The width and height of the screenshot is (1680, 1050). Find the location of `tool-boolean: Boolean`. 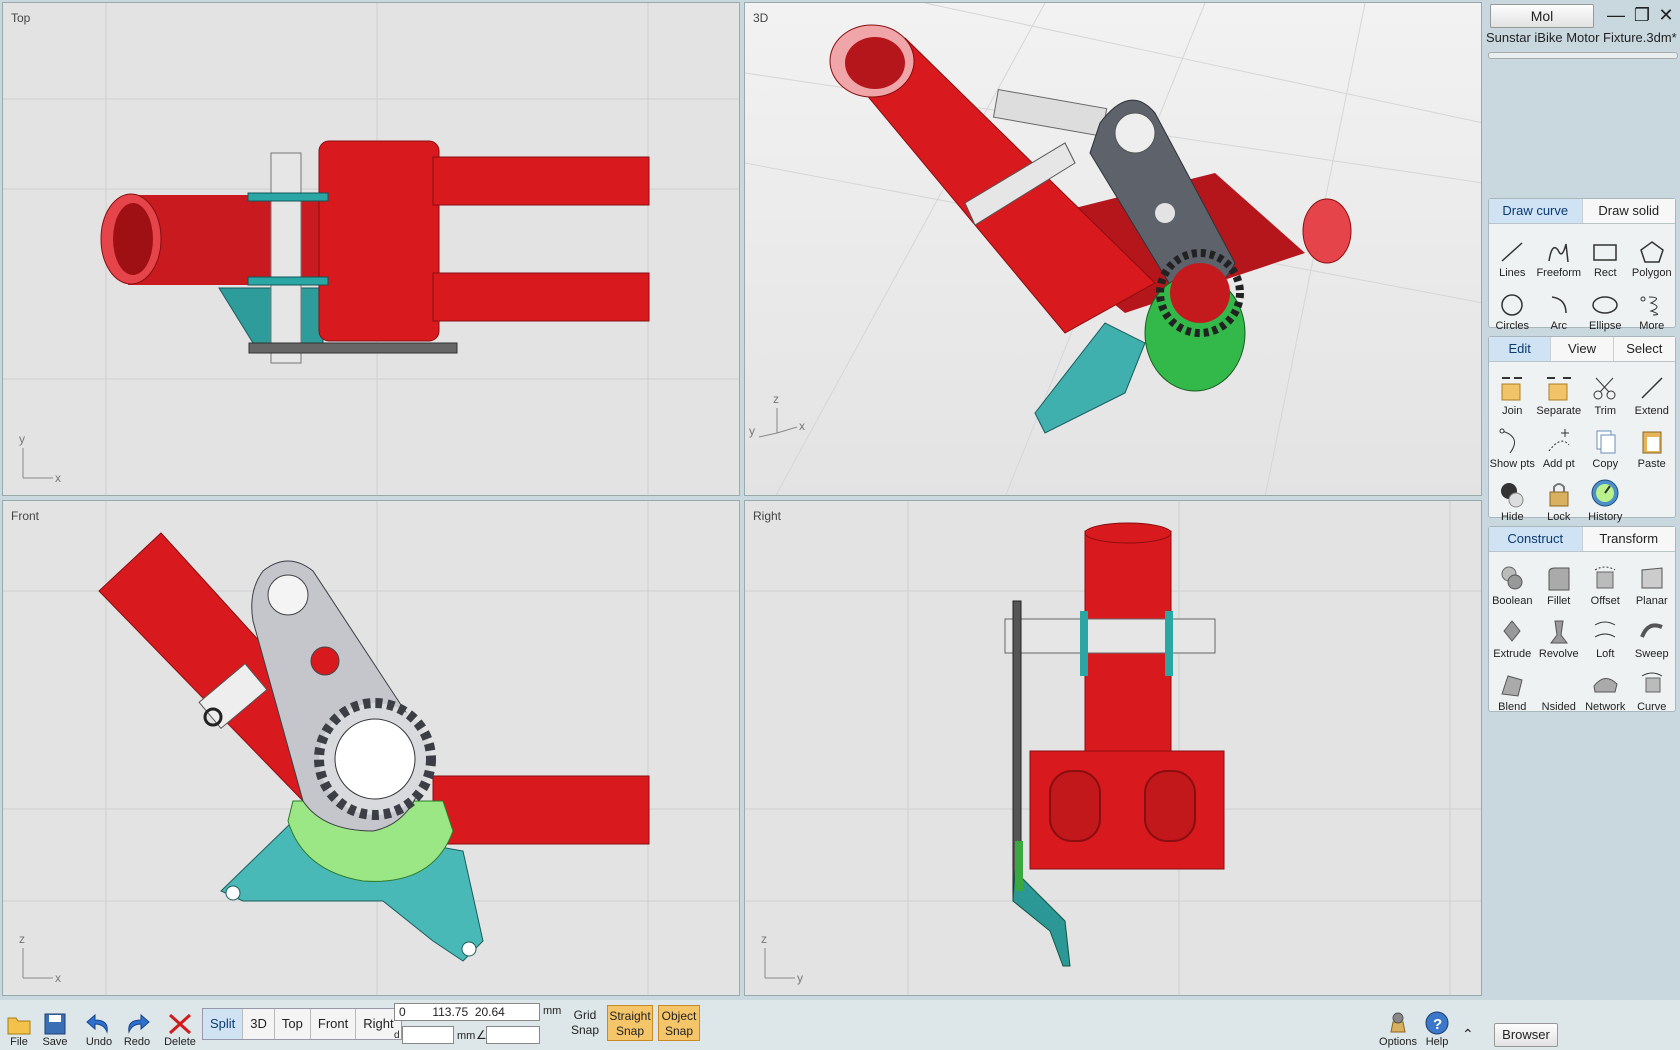

tool-boolean: Boolean is located at coordinates (1512, 580).